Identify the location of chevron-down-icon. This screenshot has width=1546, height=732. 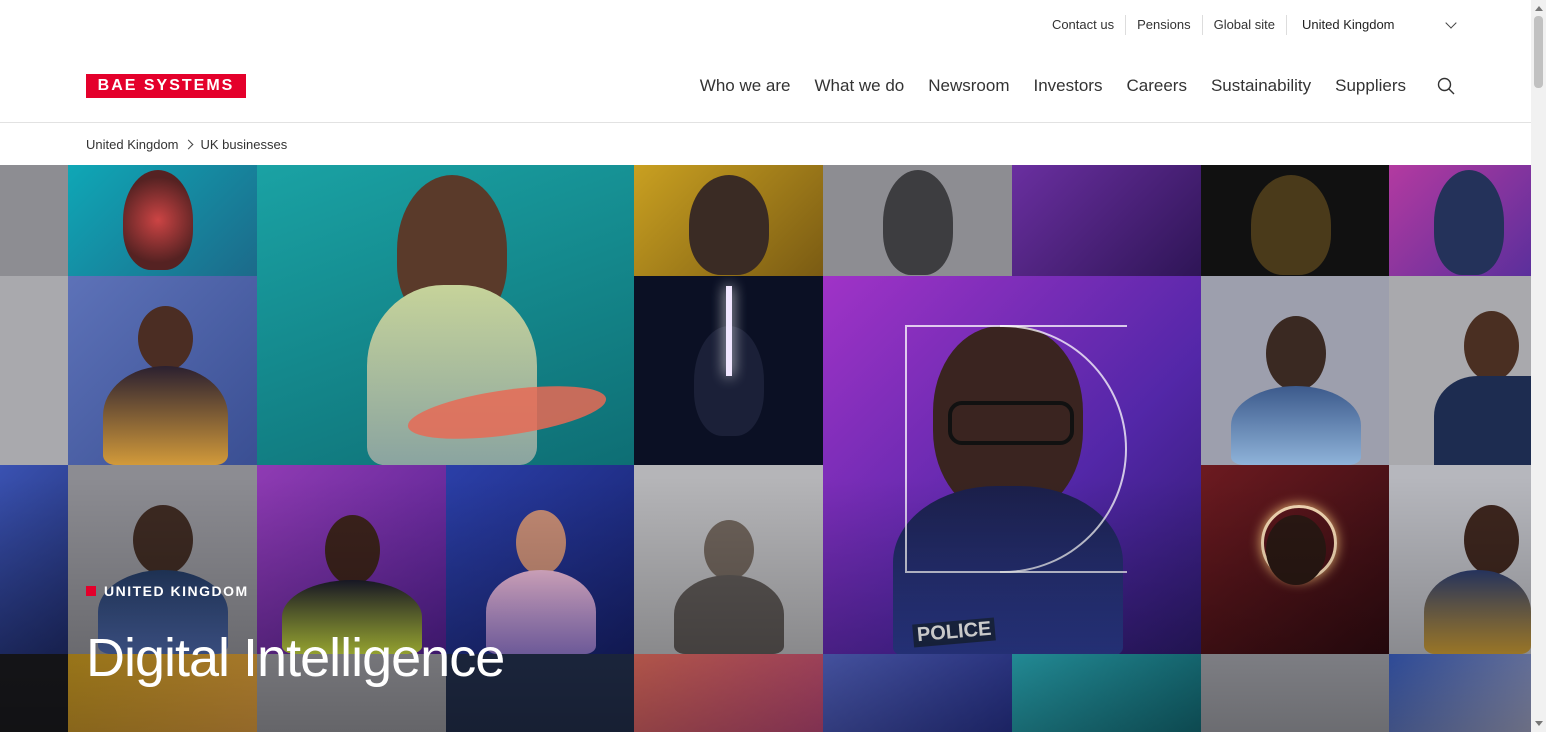
(1451, 23).